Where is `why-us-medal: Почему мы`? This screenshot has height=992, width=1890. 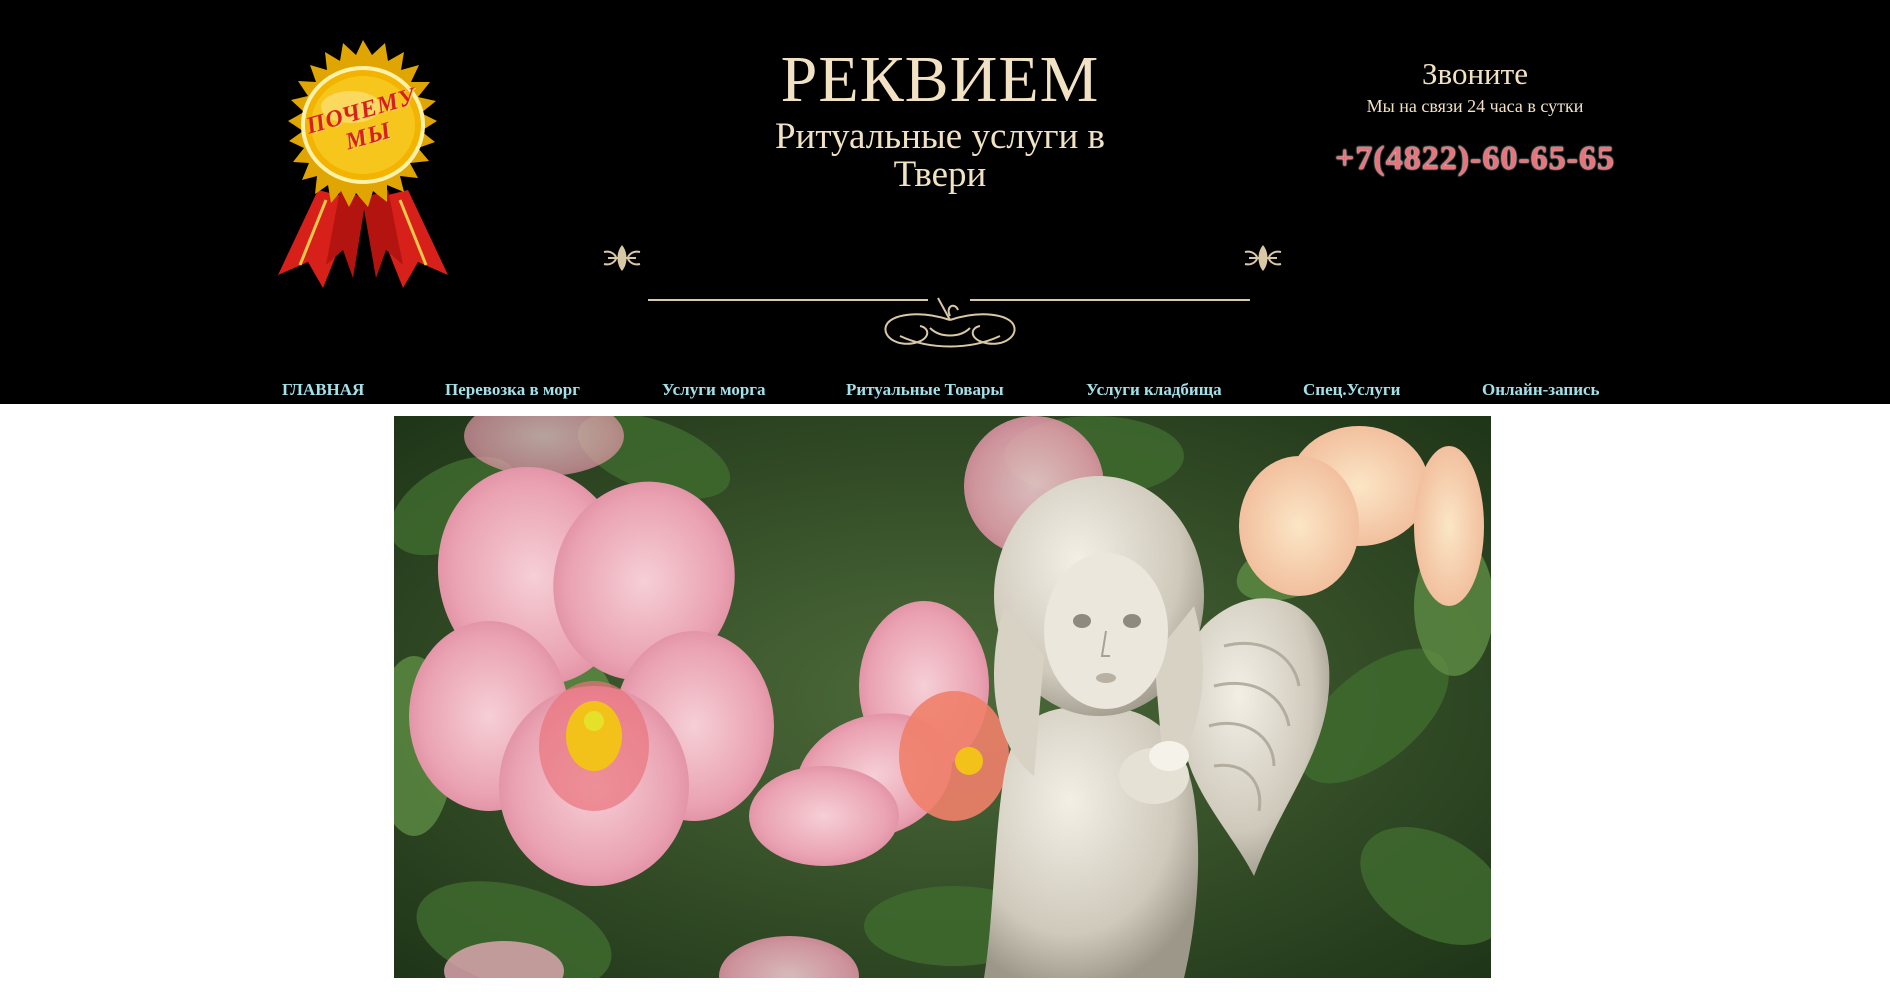 why-us-medal: Почему мы is located at coordinates (363, 165).